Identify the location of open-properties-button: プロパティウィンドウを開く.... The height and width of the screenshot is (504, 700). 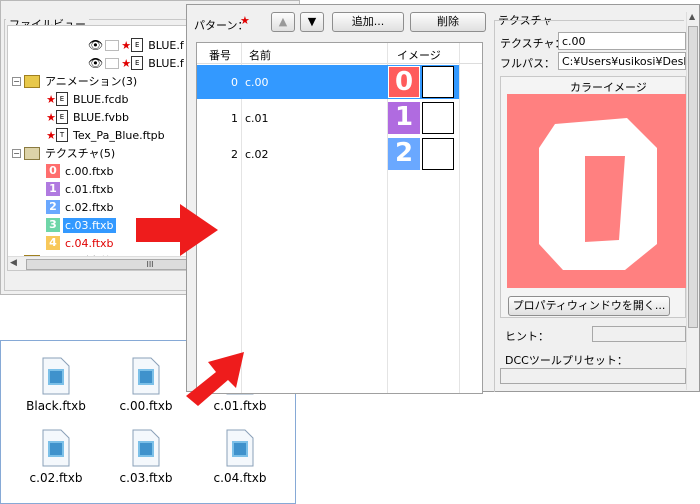
(589, 306).